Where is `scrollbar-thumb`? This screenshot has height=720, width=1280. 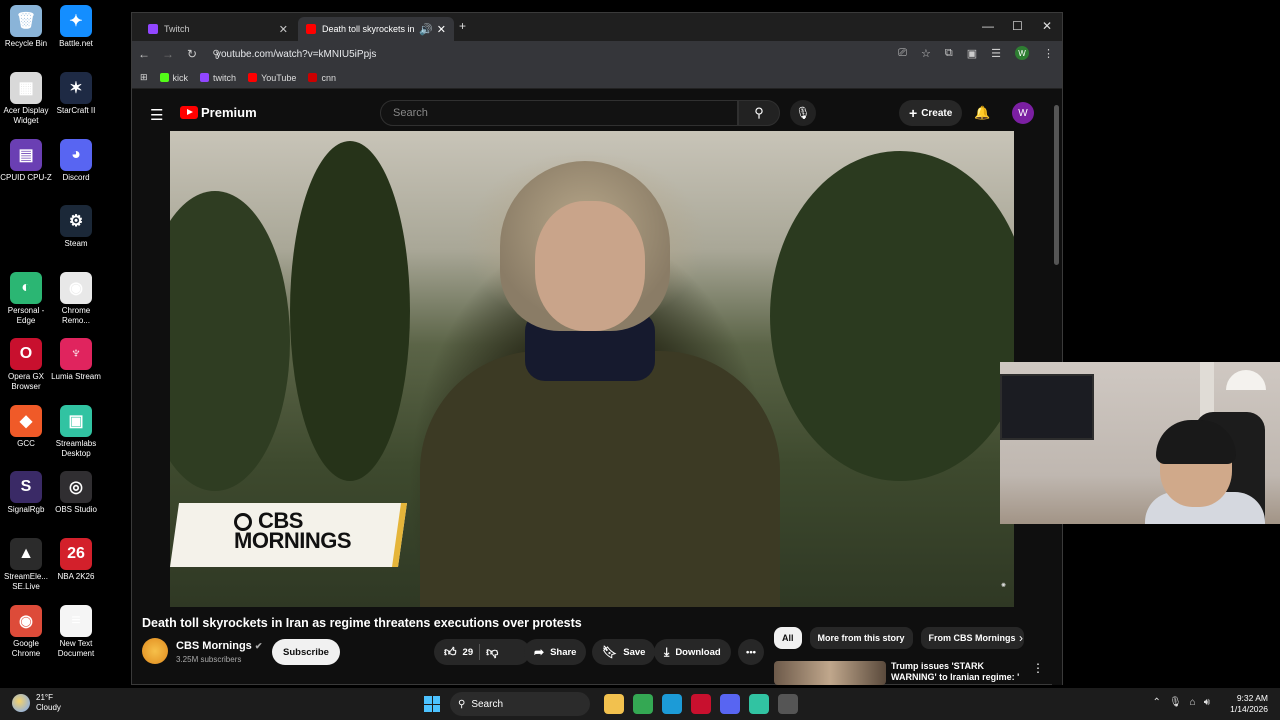
scrollbar-thumb is located at coordinates (1056, 185).